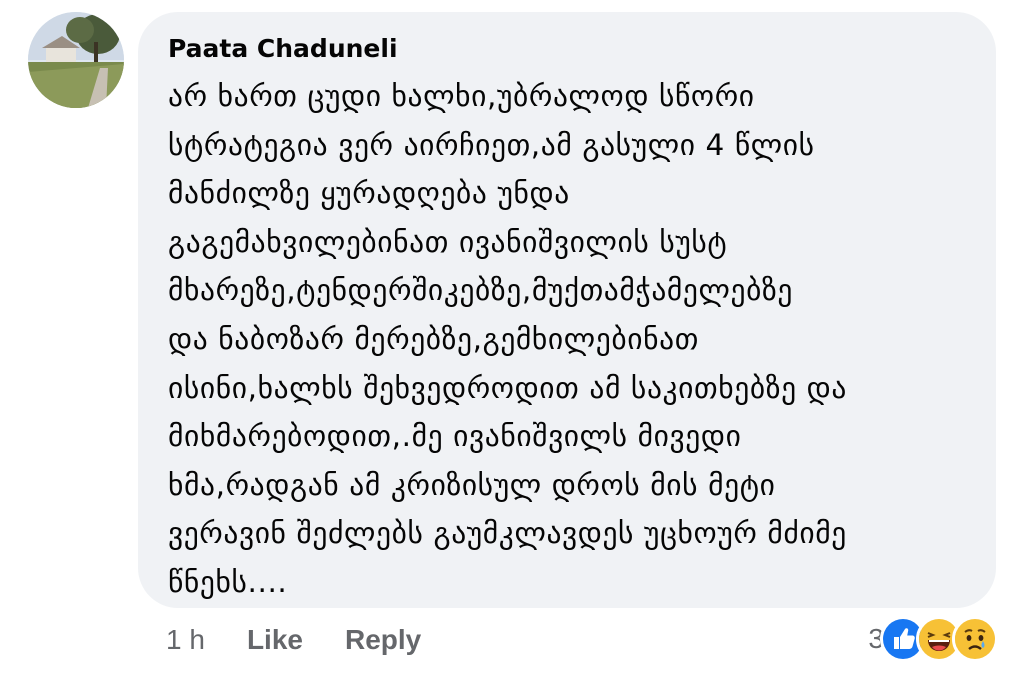 Image resolution: width=1024 pixels, height=673 pixels. I want to click on sad-icon, so click(975, 639).